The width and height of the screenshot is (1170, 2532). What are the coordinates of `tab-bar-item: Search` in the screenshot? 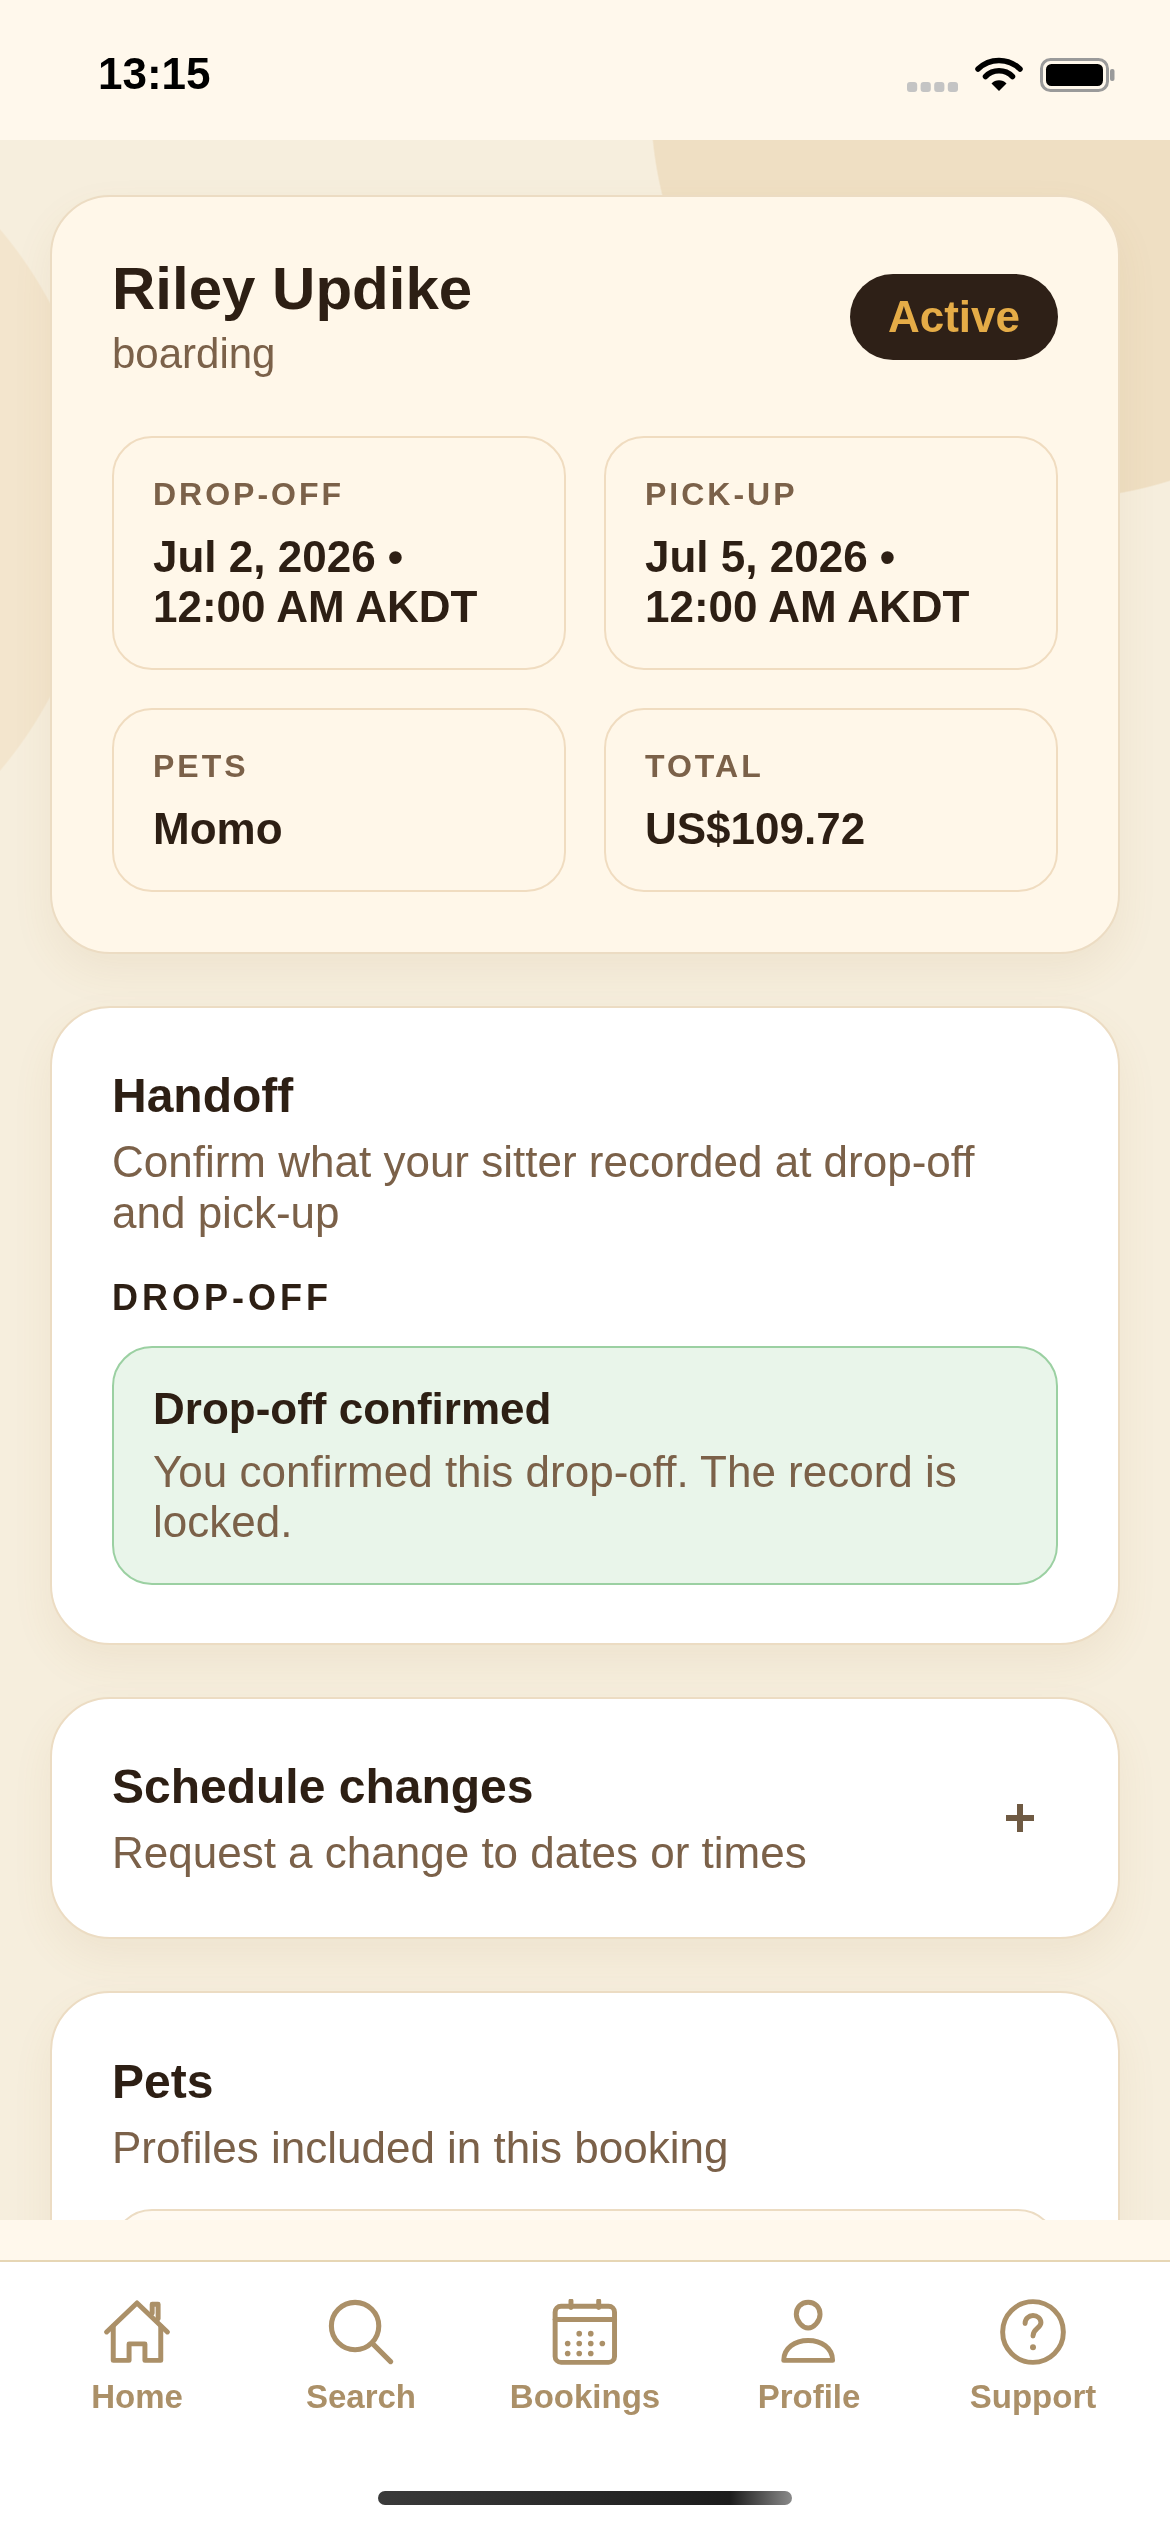 It's located at (361, 2358).